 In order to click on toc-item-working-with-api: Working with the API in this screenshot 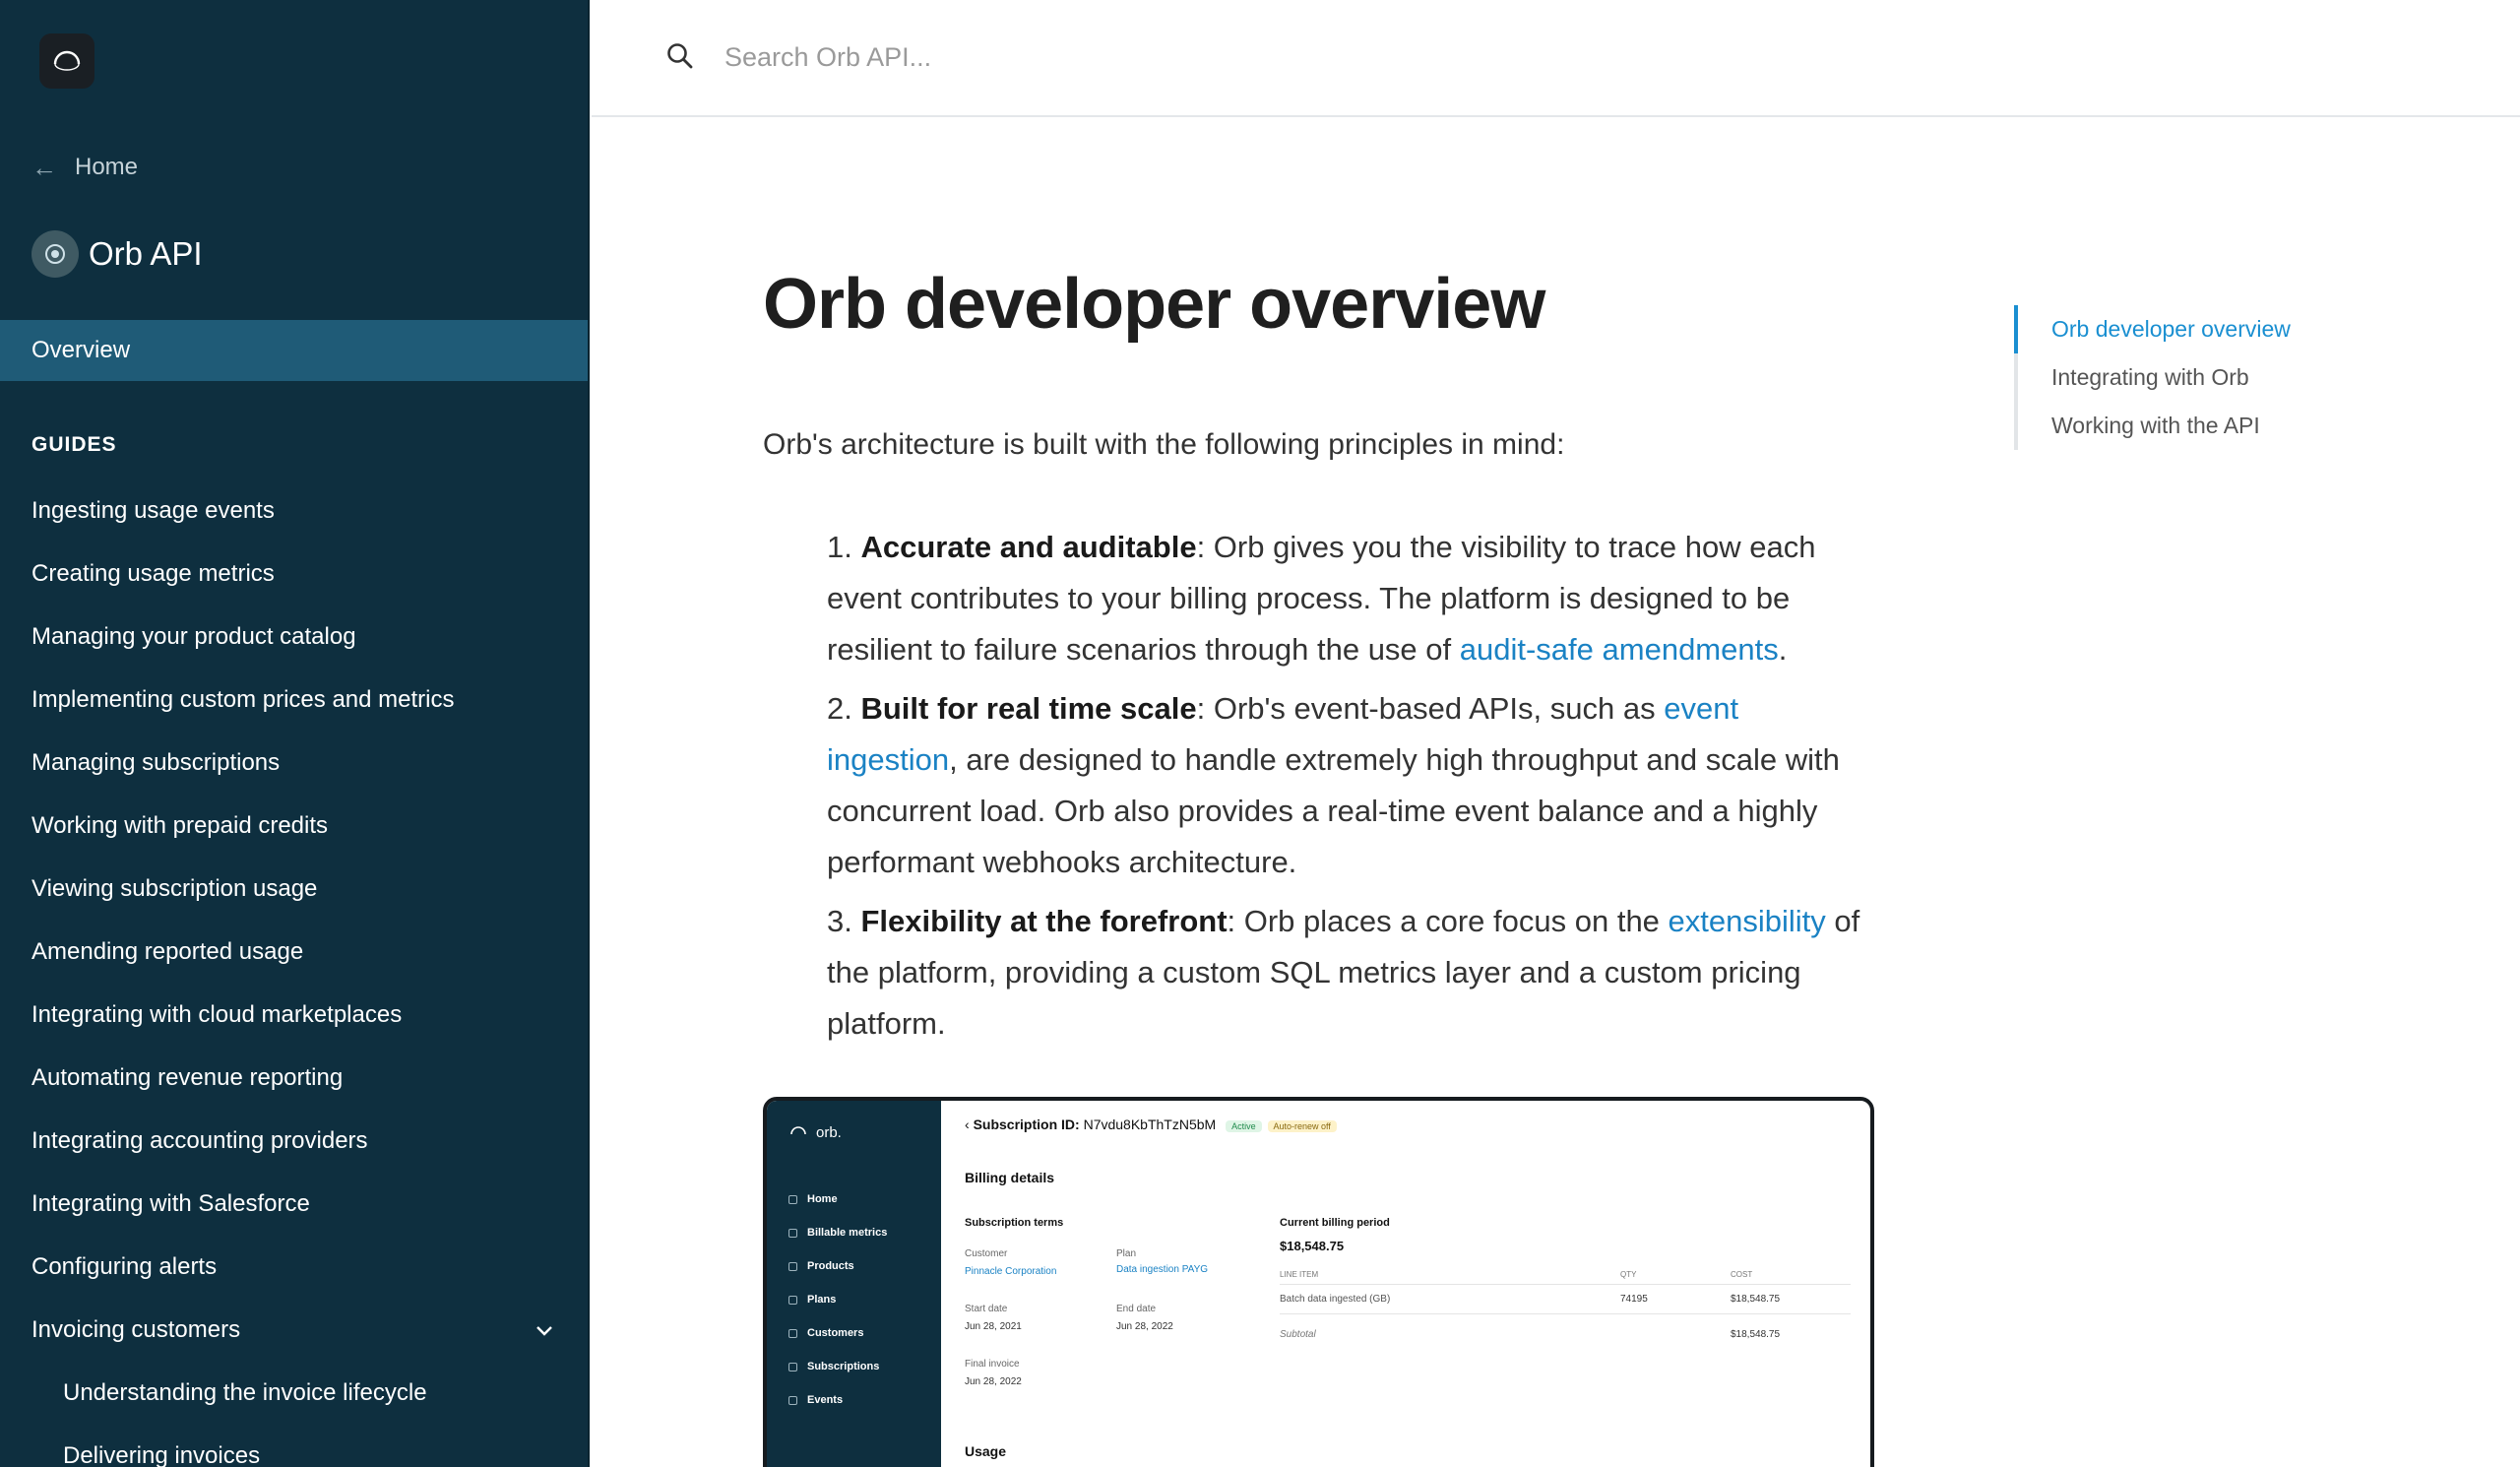, I will do `click(2178, 426)`.